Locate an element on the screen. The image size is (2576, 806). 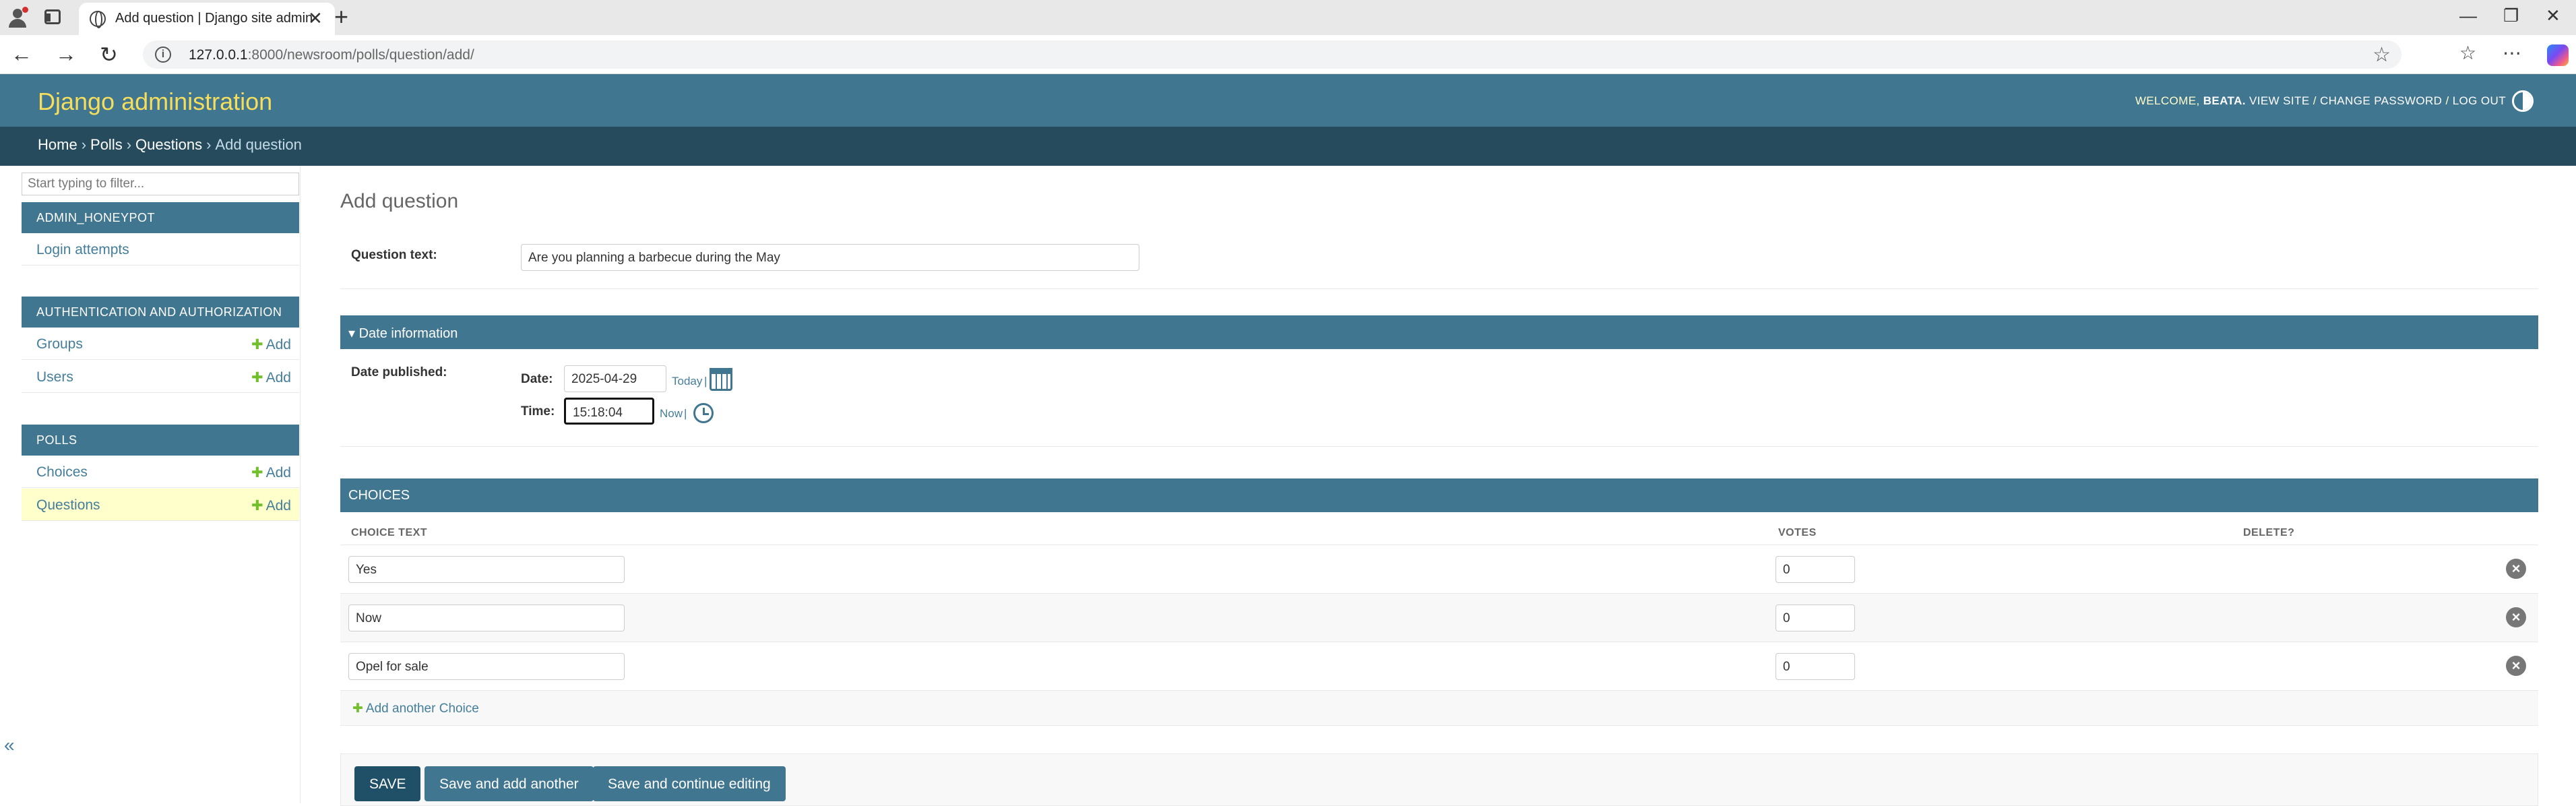
sidebar-collapse-icon: « is located at coordinates (9, 745).